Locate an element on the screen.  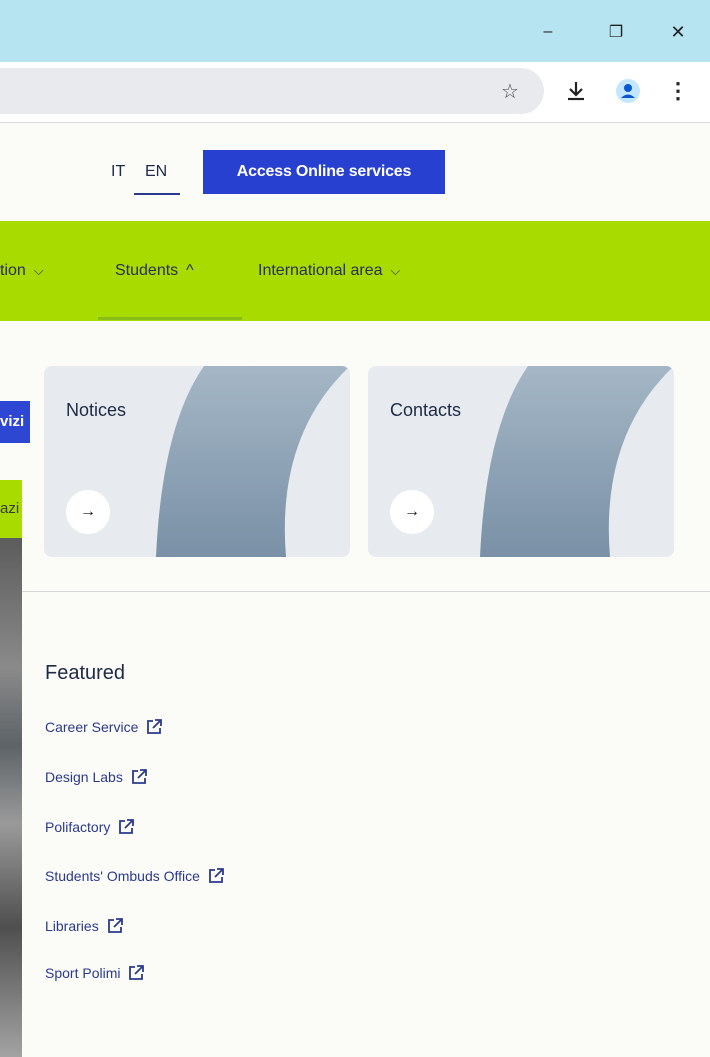
close-window-button: ✕ is located at coordinates (678, 32).